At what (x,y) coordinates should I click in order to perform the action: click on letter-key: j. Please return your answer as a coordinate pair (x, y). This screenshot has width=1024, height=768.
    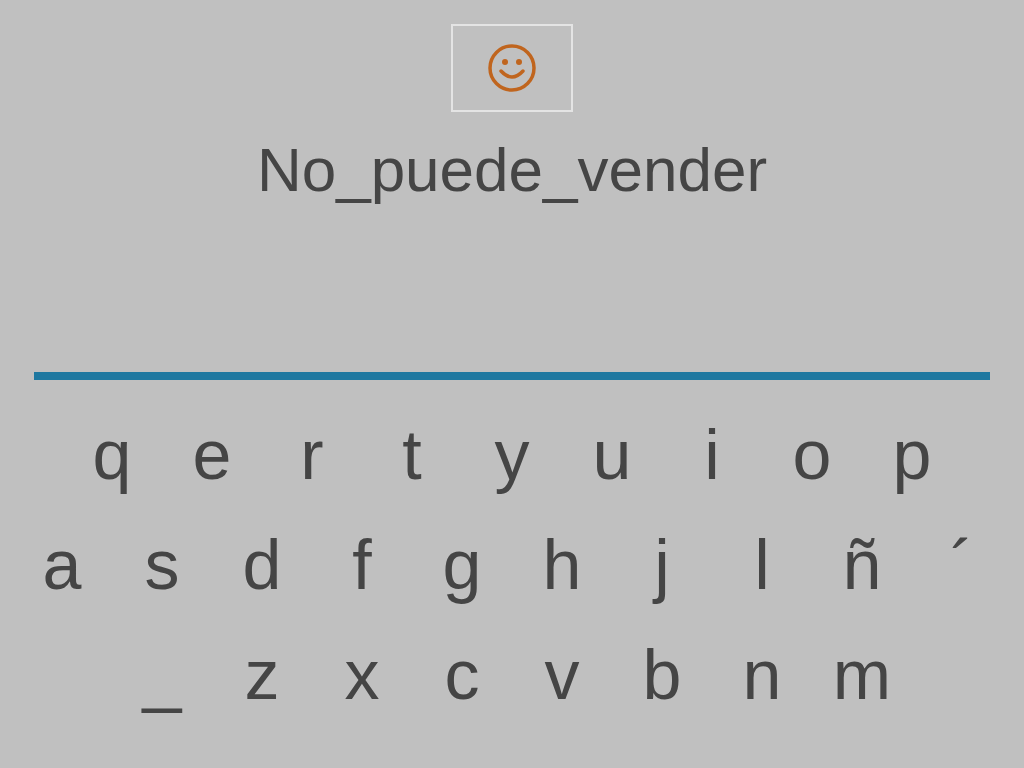
    Looking at the image, I should click on (662, 565).